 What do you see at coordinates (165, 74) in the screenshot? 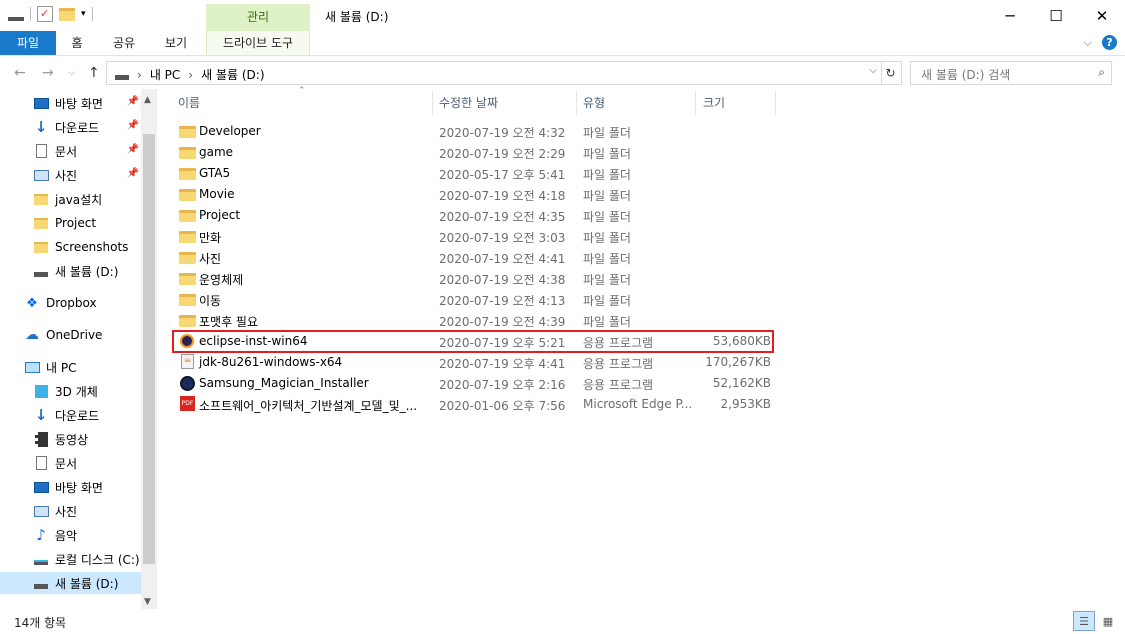
I see `breadcrumb-item-pc: 내 PC` at bounding box center [165, 74].